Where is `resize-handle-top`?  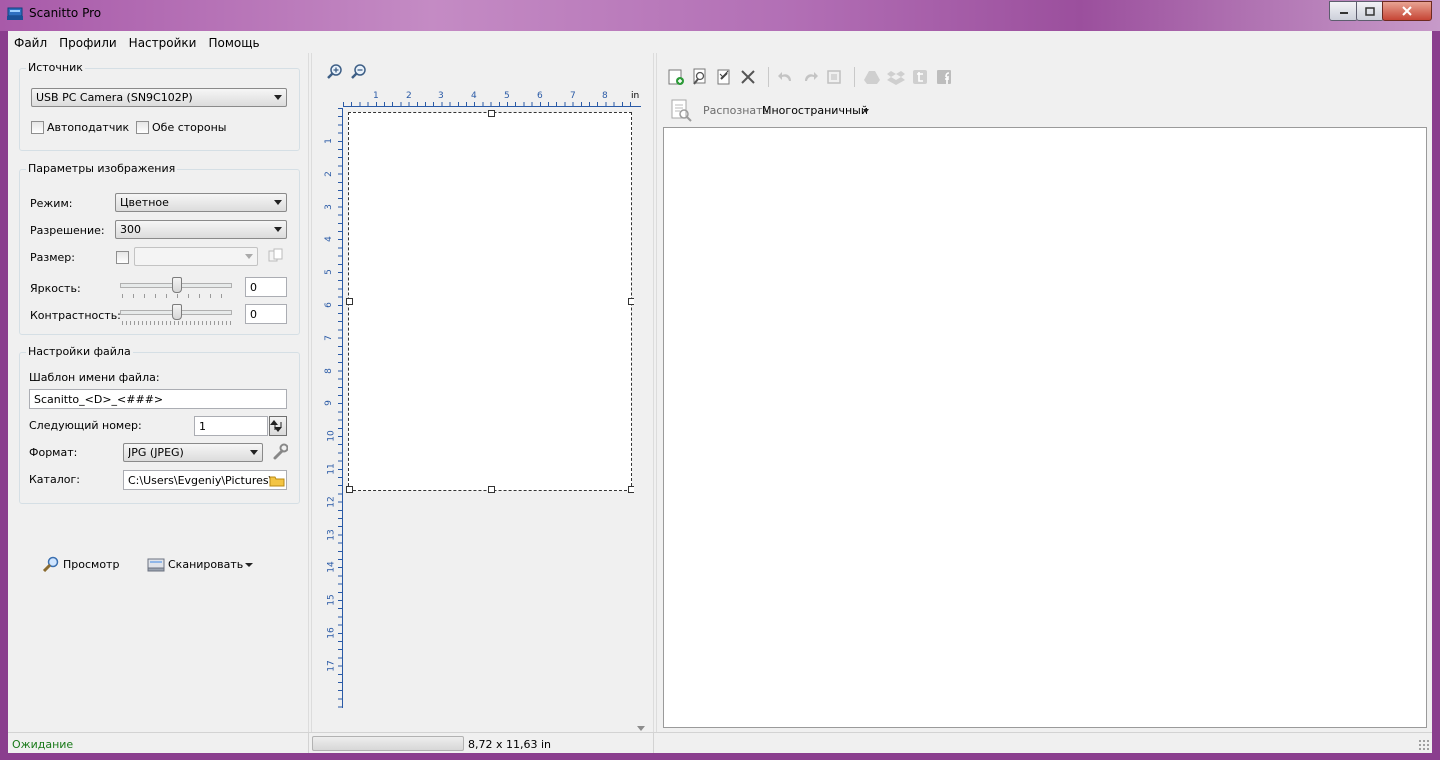
resize-handle-top is located at coordinates (491, 113).